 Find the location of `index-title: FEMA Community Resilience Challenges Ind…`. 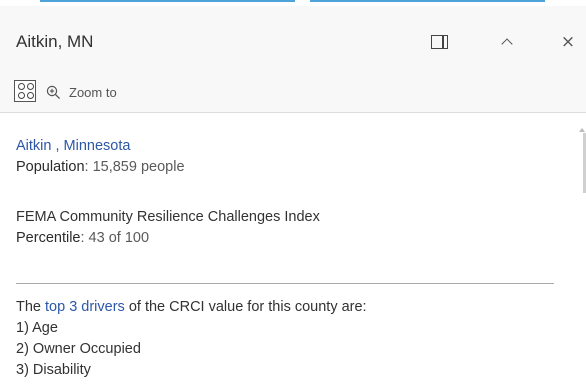

index-title: FEMA Community Resilience Challenges Ind… is located at coordinates (168, 217).